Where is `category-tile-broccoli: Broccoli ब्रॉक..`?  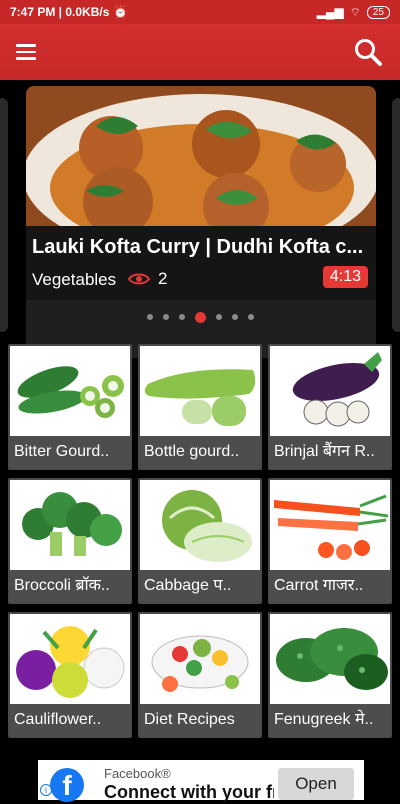
category-tile-broccoli: Broccoli ब्रॉक.. is located at coordinates (70, 541).